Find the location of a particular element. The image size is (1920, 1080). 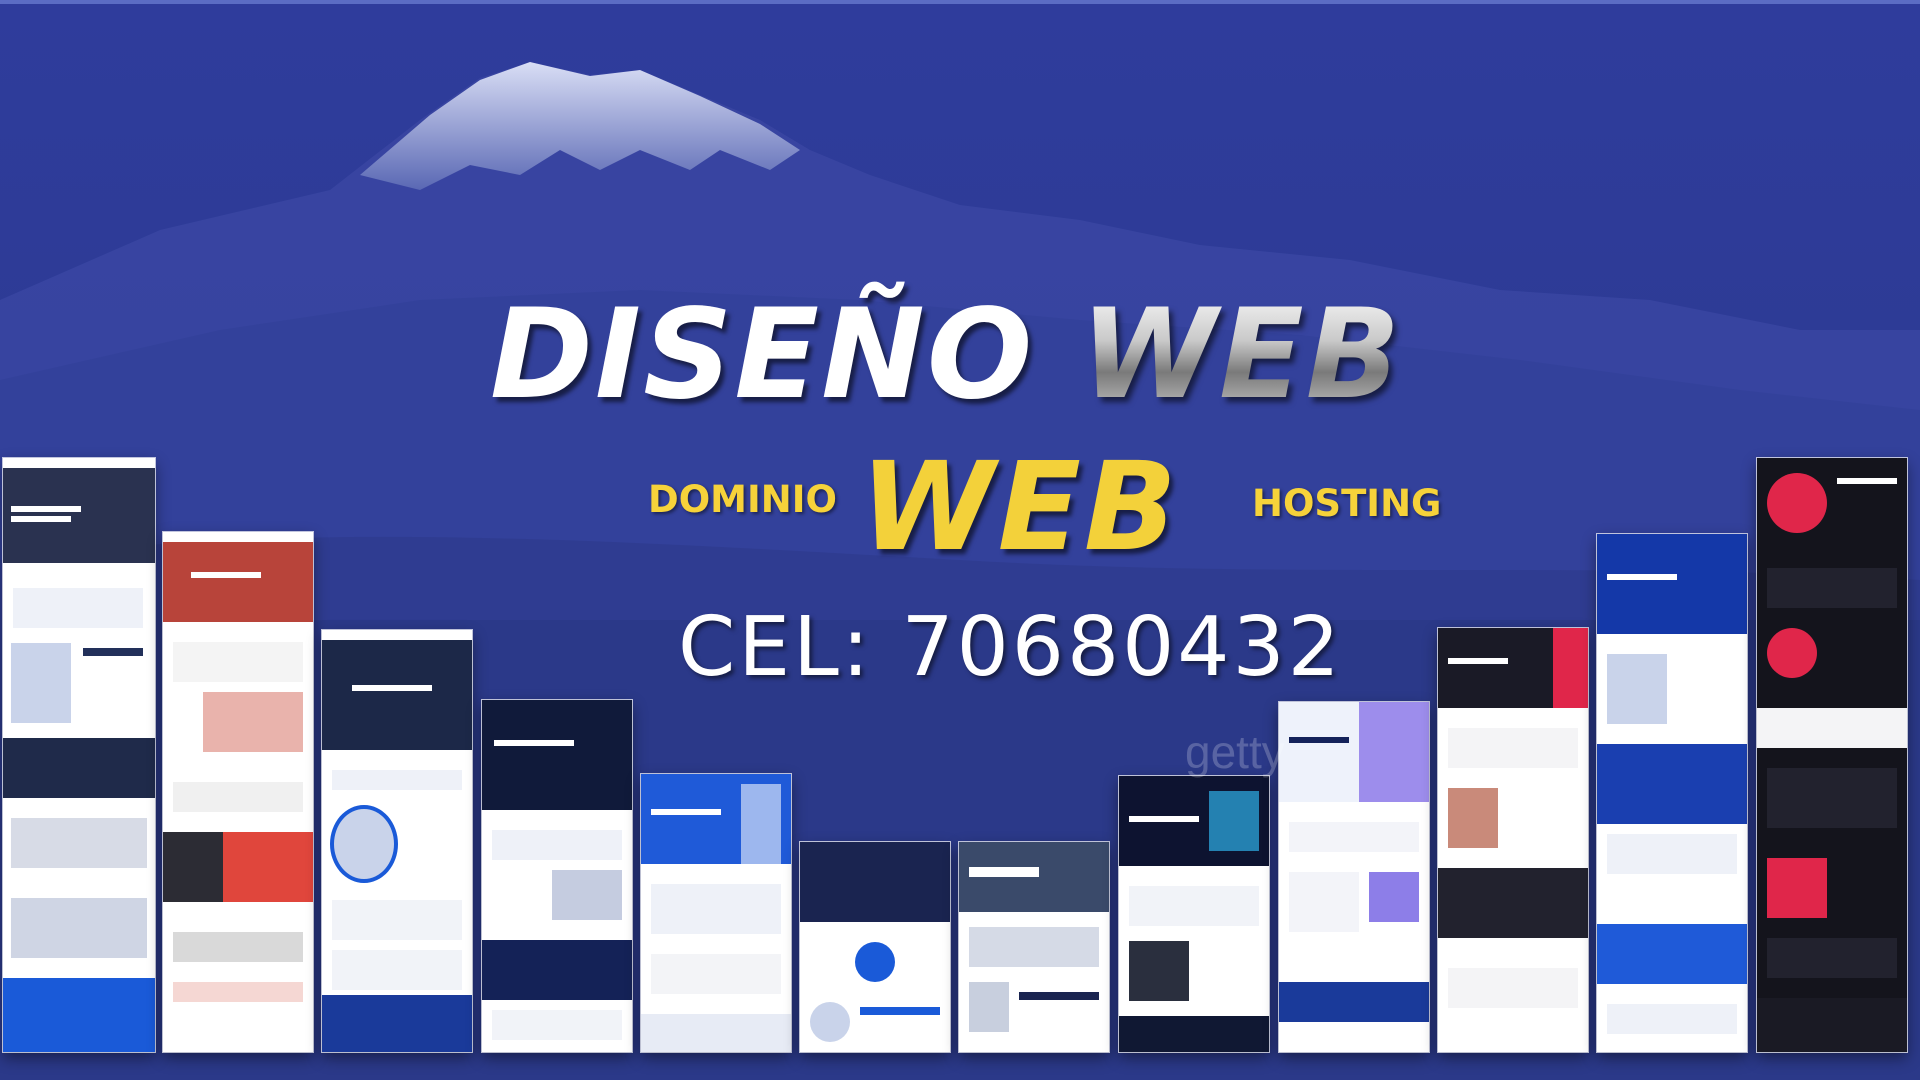

headline-word-web: WEB is located at coordinates (1241, 355).